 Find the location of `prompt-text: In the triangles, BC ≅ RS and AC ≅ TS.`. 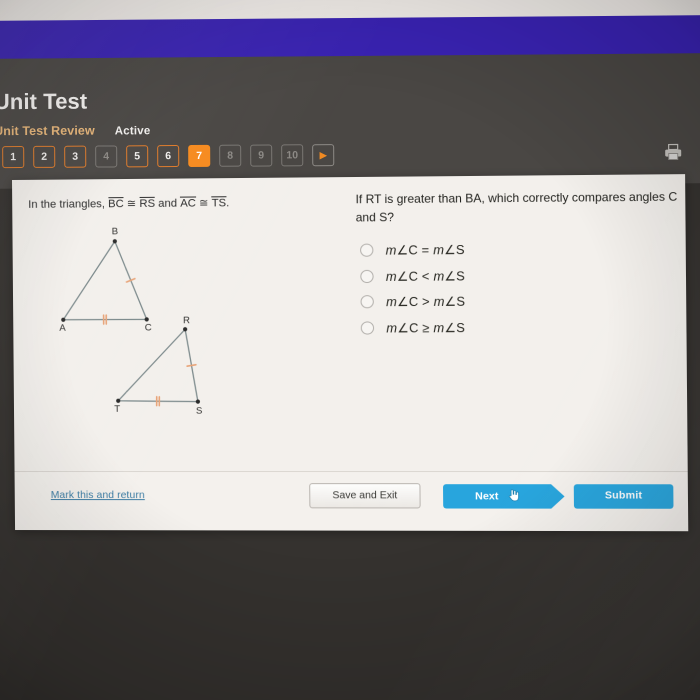

prompt-text: In the triangles, BC ≅ RS and AC ≅ TS. is located at coordinates (179, 203).